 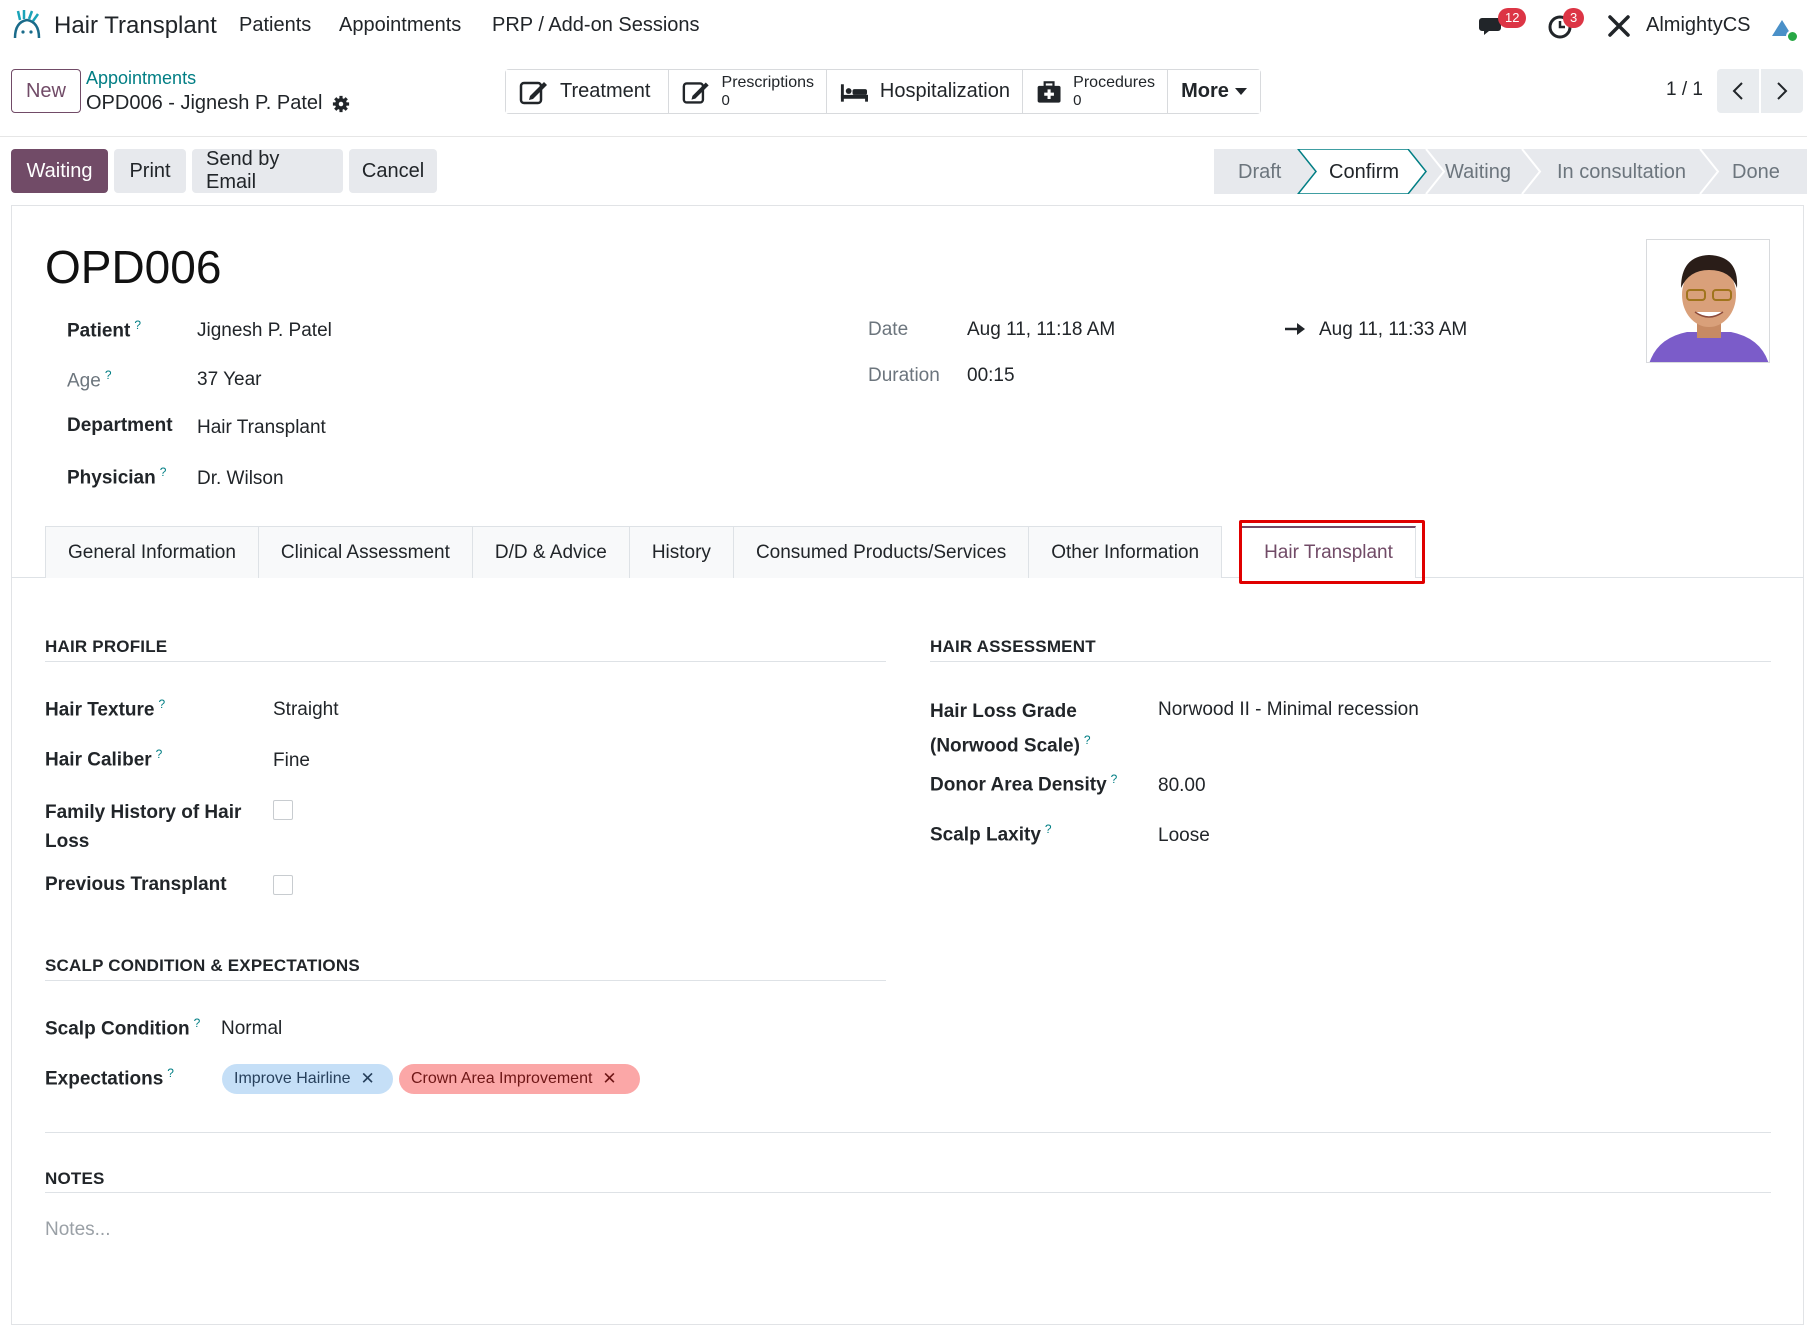 What do you see at coordinates (1295, 329) in the screenshot?
I see `arrow-right-icon` at bounding box center [1295, 329].